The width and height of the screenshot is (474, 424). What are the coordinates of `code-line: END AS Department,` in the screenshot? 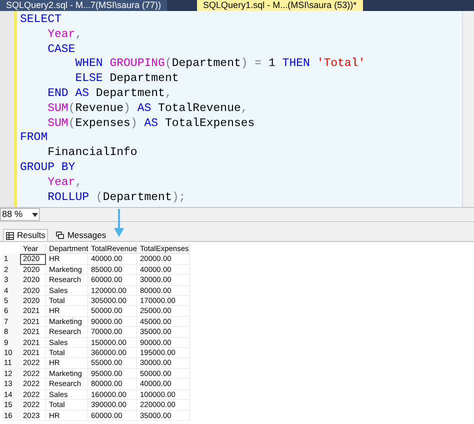 It's located at (109, 94).